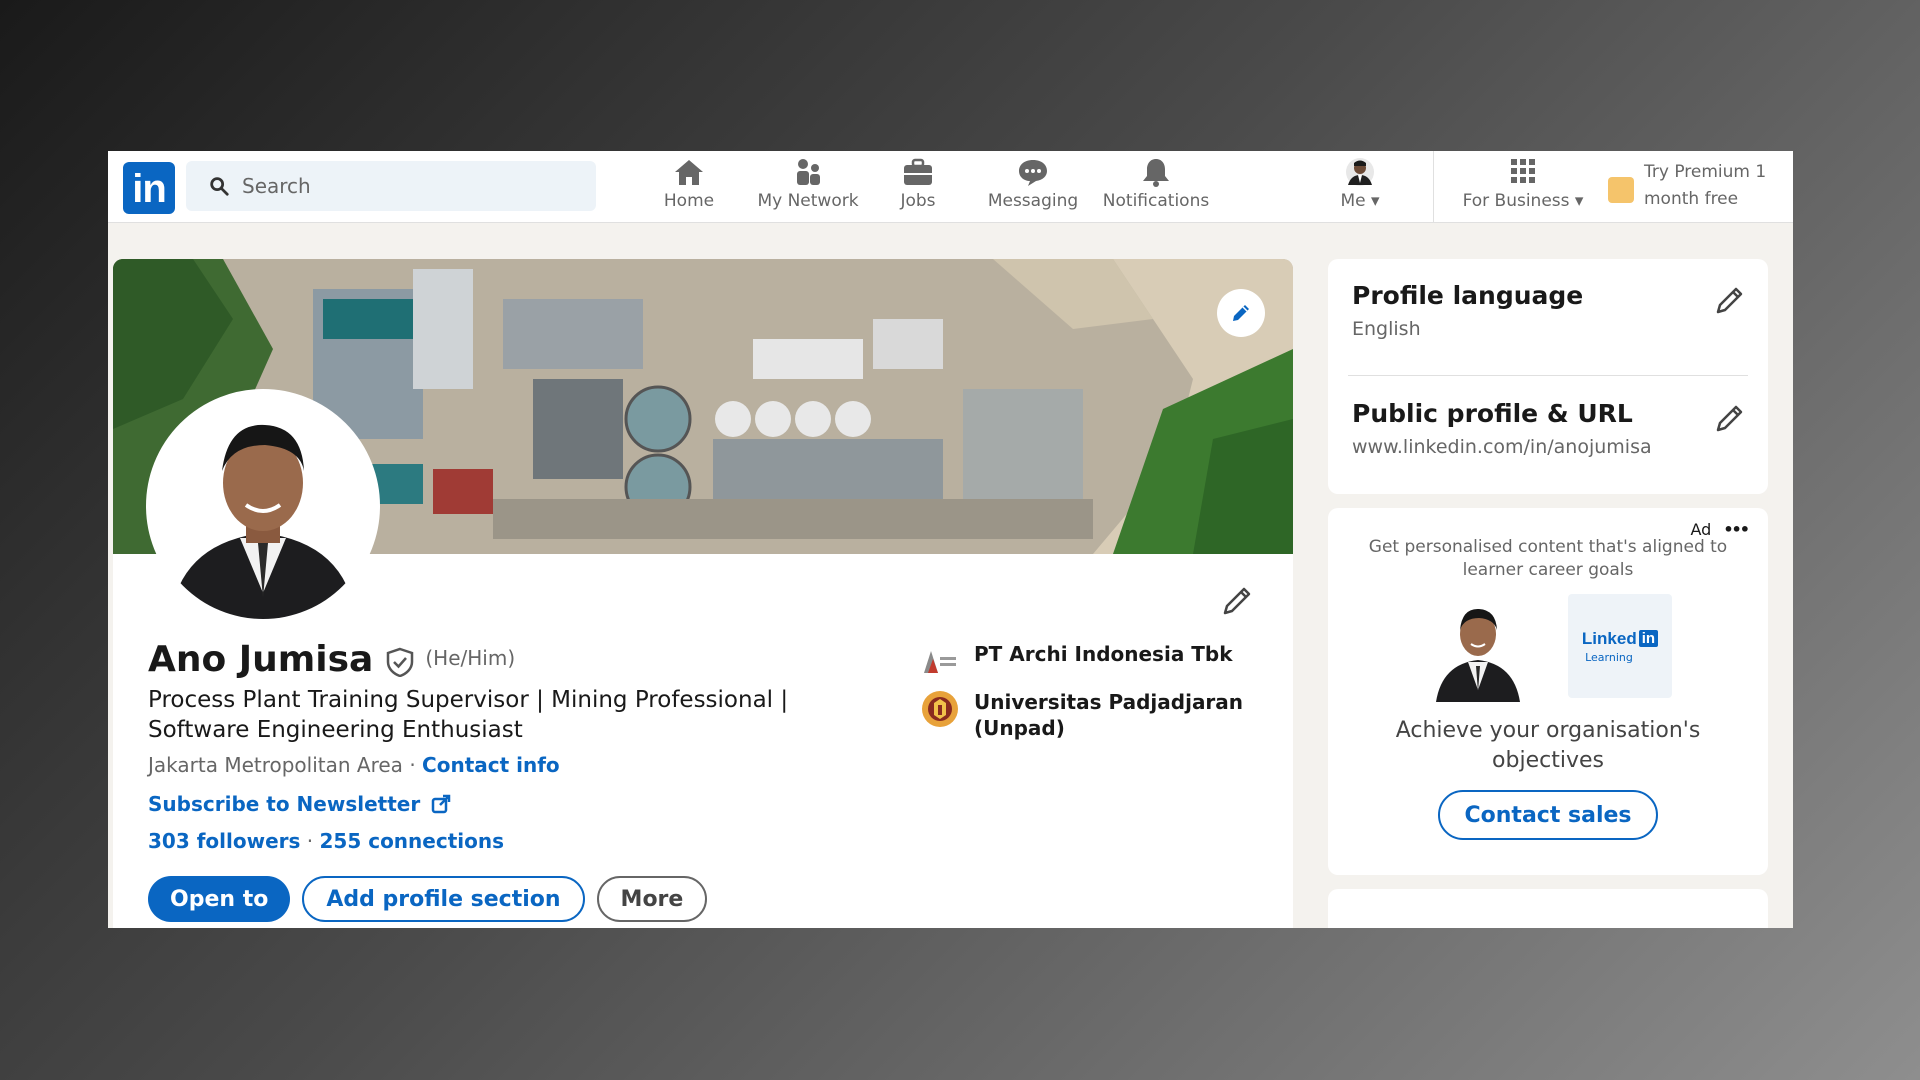  What do you see at coordinates (1109, 715) in the screenshot?
I see `university-name: Universitas Padjadjaran (Unpad)` at bounding box center [1109, 715].